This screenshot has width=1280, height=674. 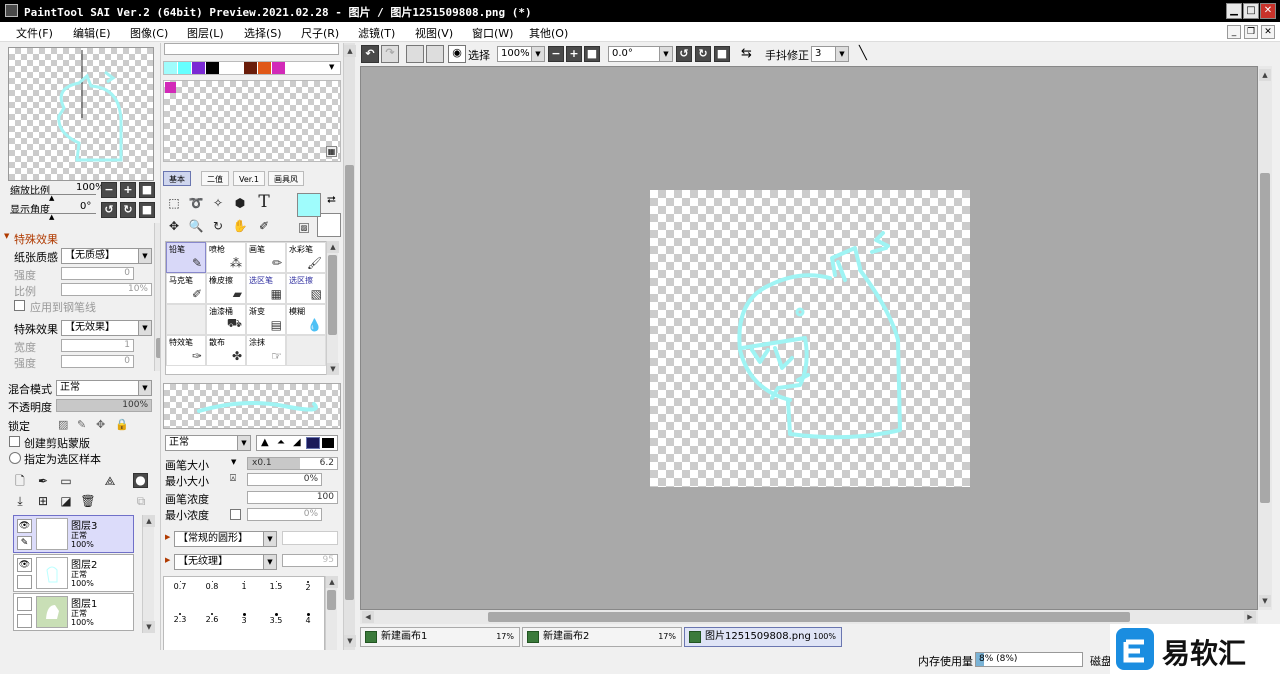 What do you see at coordinates (276, 619) in the screenshot?
I see `size-preset: 3.5` at bounding box center [276, 619].